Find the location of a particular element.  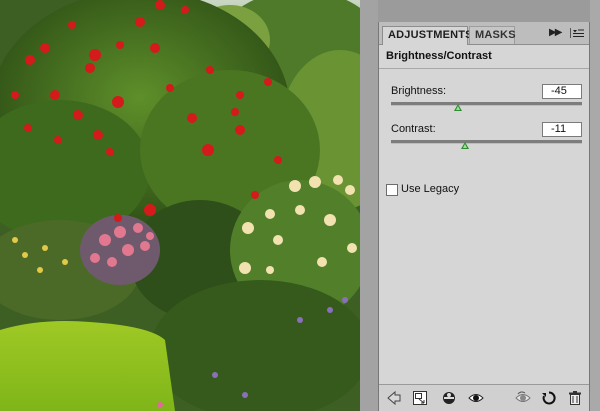

adjustment-title: Brightness/Contrast is located at coordinates (439, 56).